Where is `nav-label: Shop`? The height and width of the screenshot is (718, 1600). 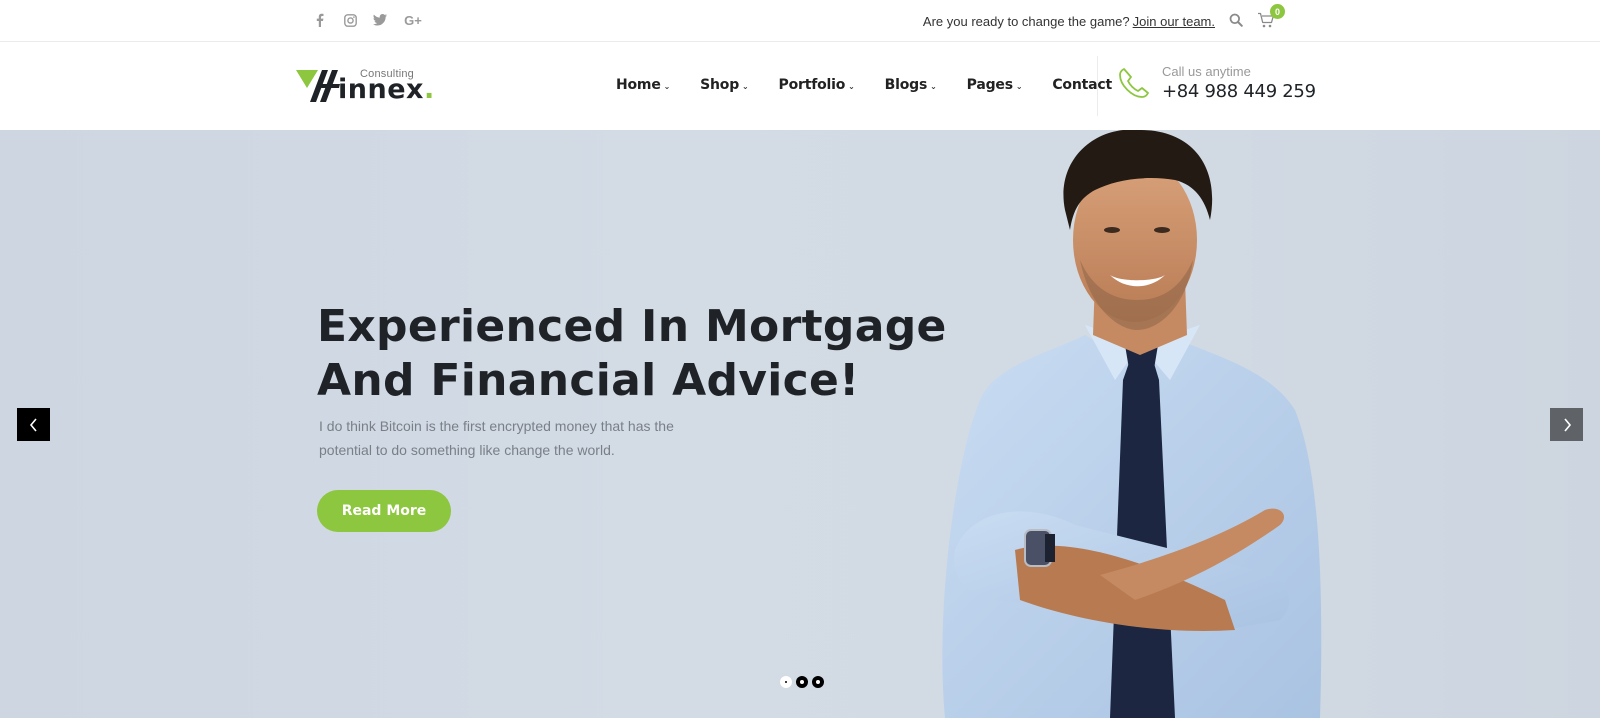
nav-label: Shop is located at coordinates (720, 85).